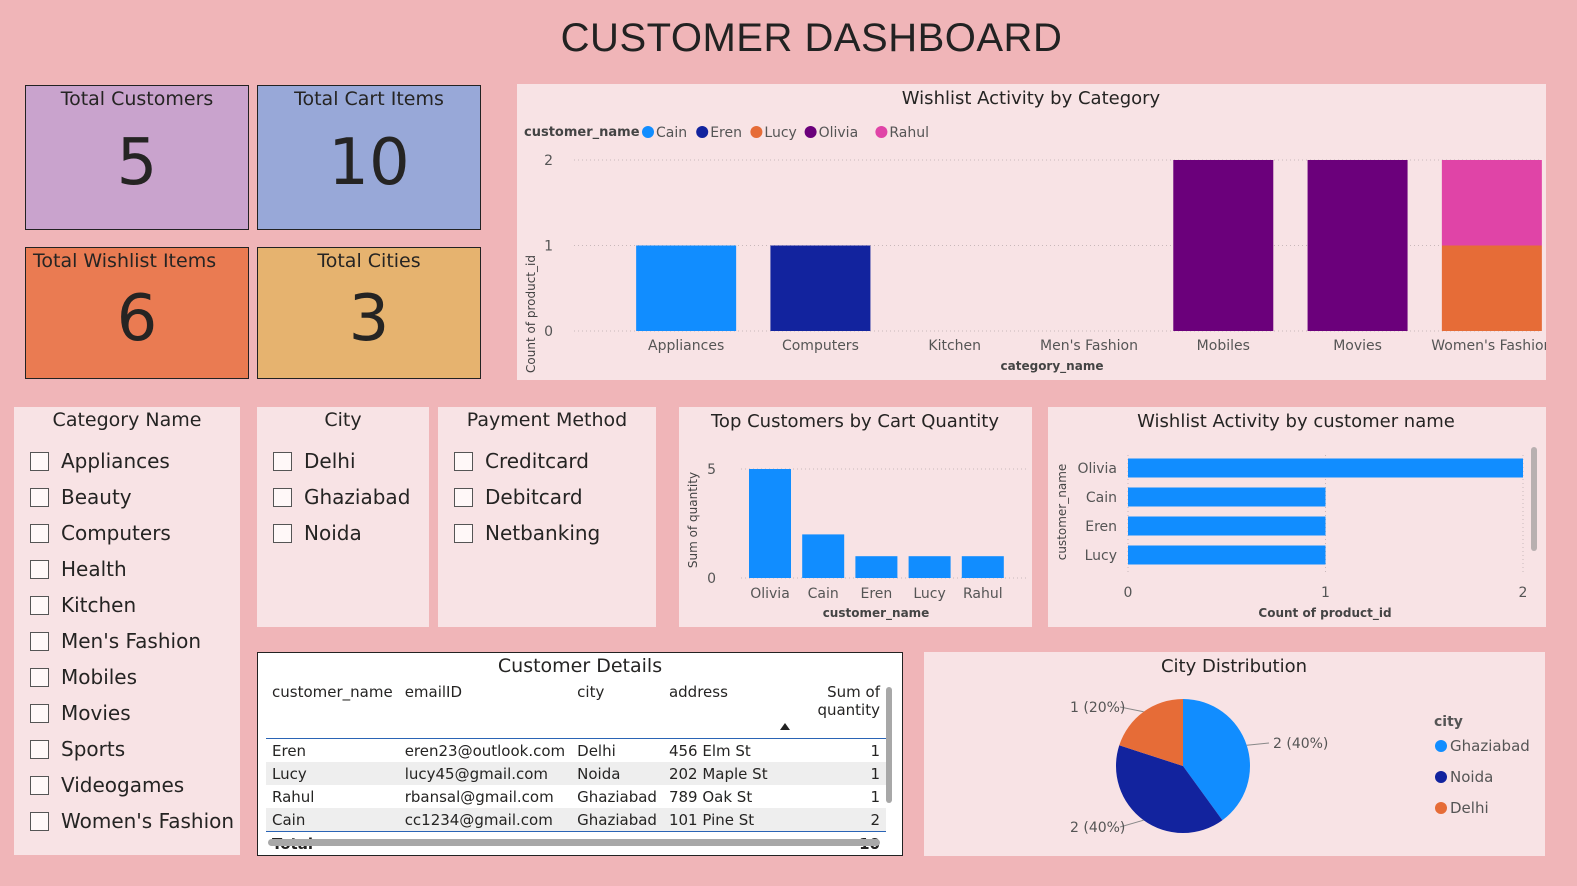 Image resolution: width=1577 pixels, height=886 pixels. Describe the element at coordinates (135, 569) in the screenshot. I see `slicer-item: Health` at that location.